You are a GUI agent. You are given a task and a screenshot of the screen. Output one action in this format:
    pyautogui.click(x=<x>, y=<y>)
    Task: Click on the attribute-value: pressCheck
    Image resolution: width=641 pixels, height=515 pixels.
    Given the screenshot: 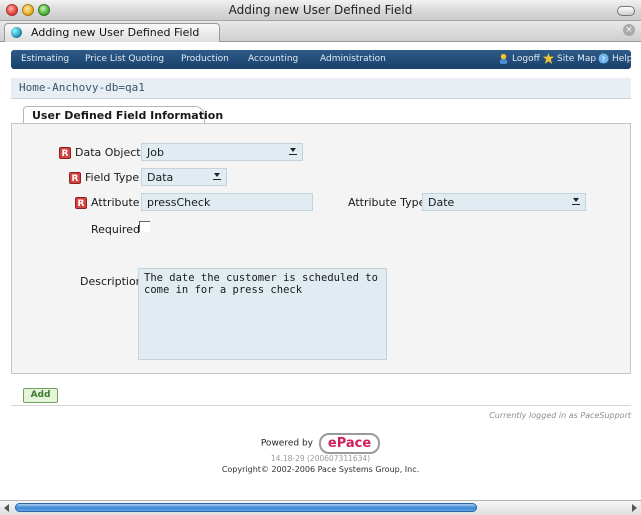 What is the action you would take?
    pyautogui.click(x=179, y=202)
    